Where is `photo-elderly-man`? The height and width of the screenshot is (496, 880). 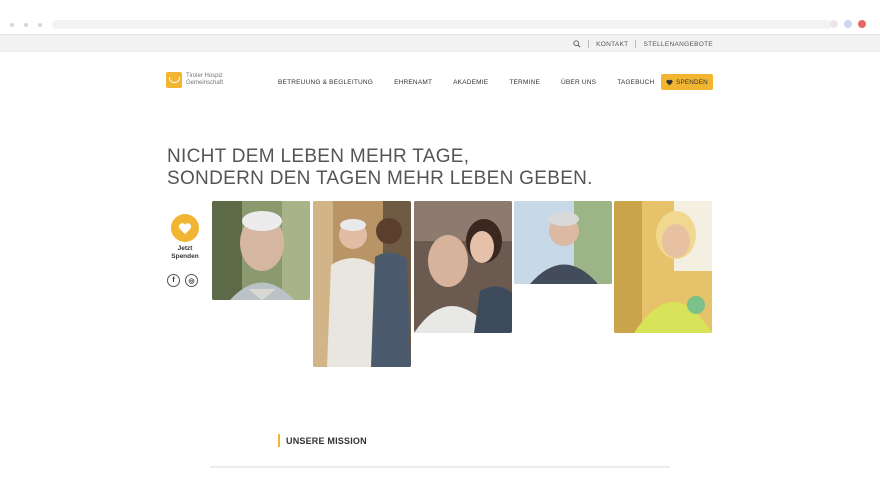 photo-elderly-man is located at coordinates (261, 250).